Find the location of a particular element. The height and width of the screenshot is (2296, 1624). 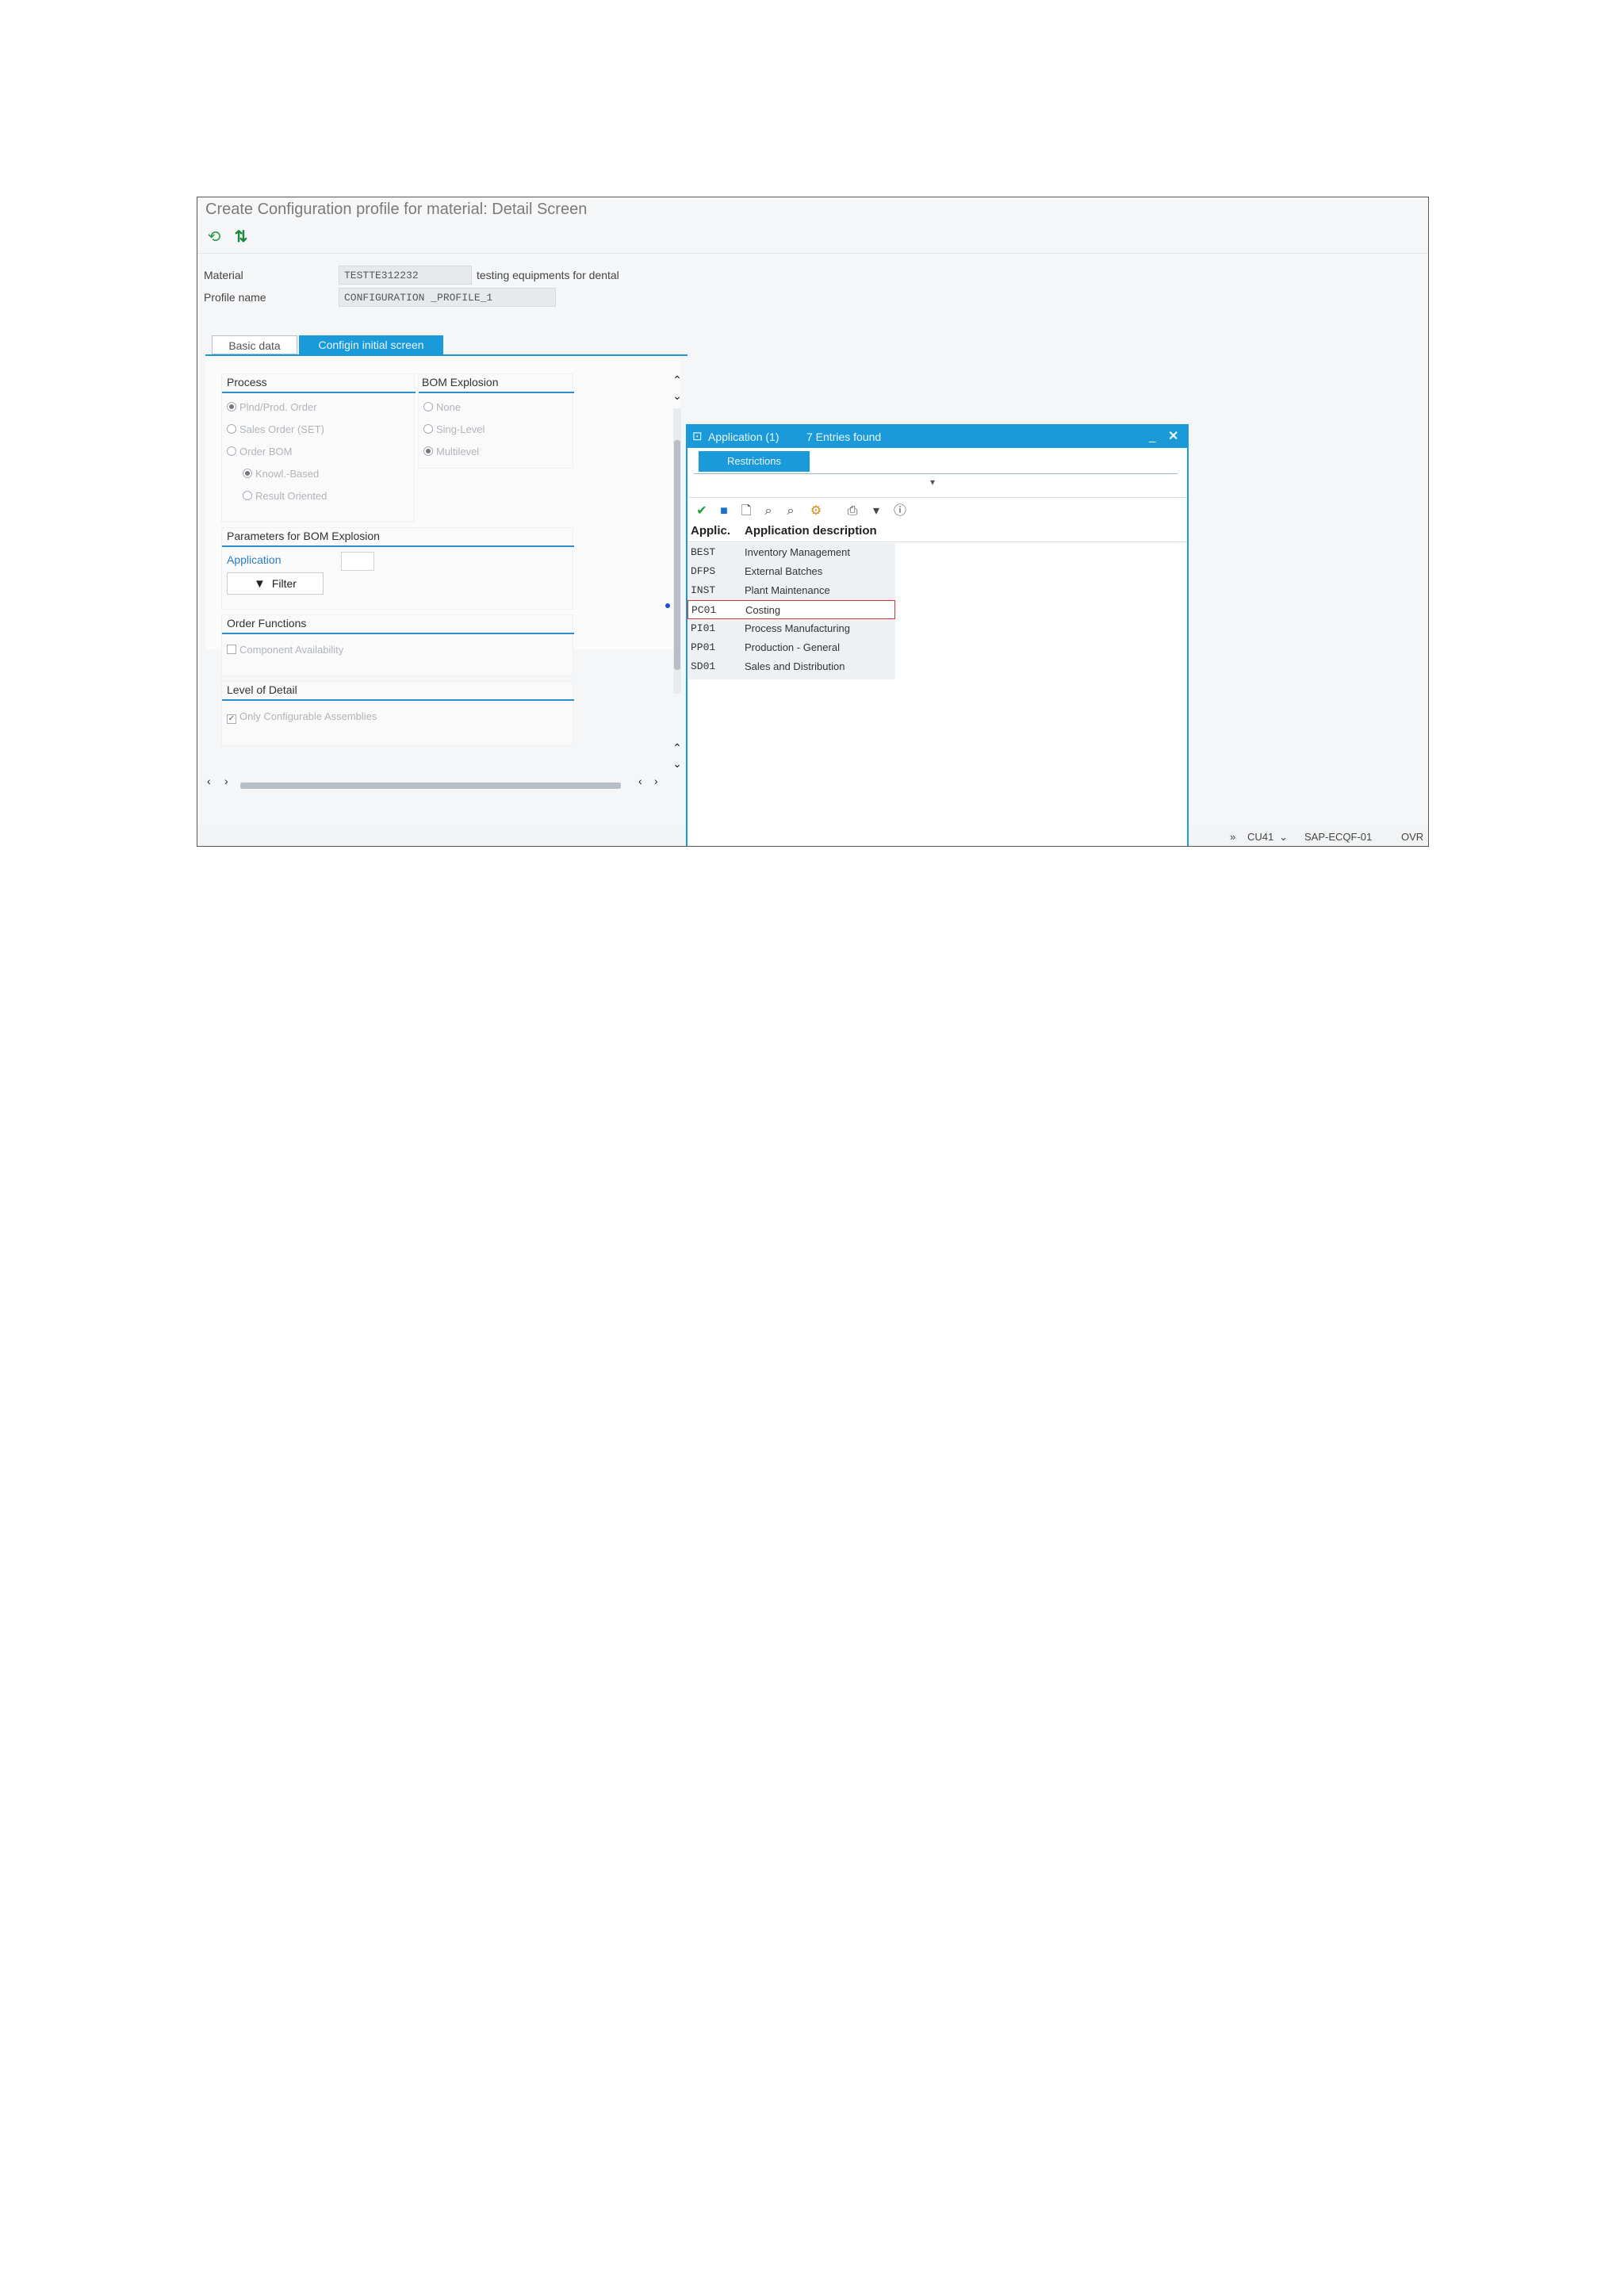

radio-knowl-based: Knowl.-Based is located at coordinates (281, 474).